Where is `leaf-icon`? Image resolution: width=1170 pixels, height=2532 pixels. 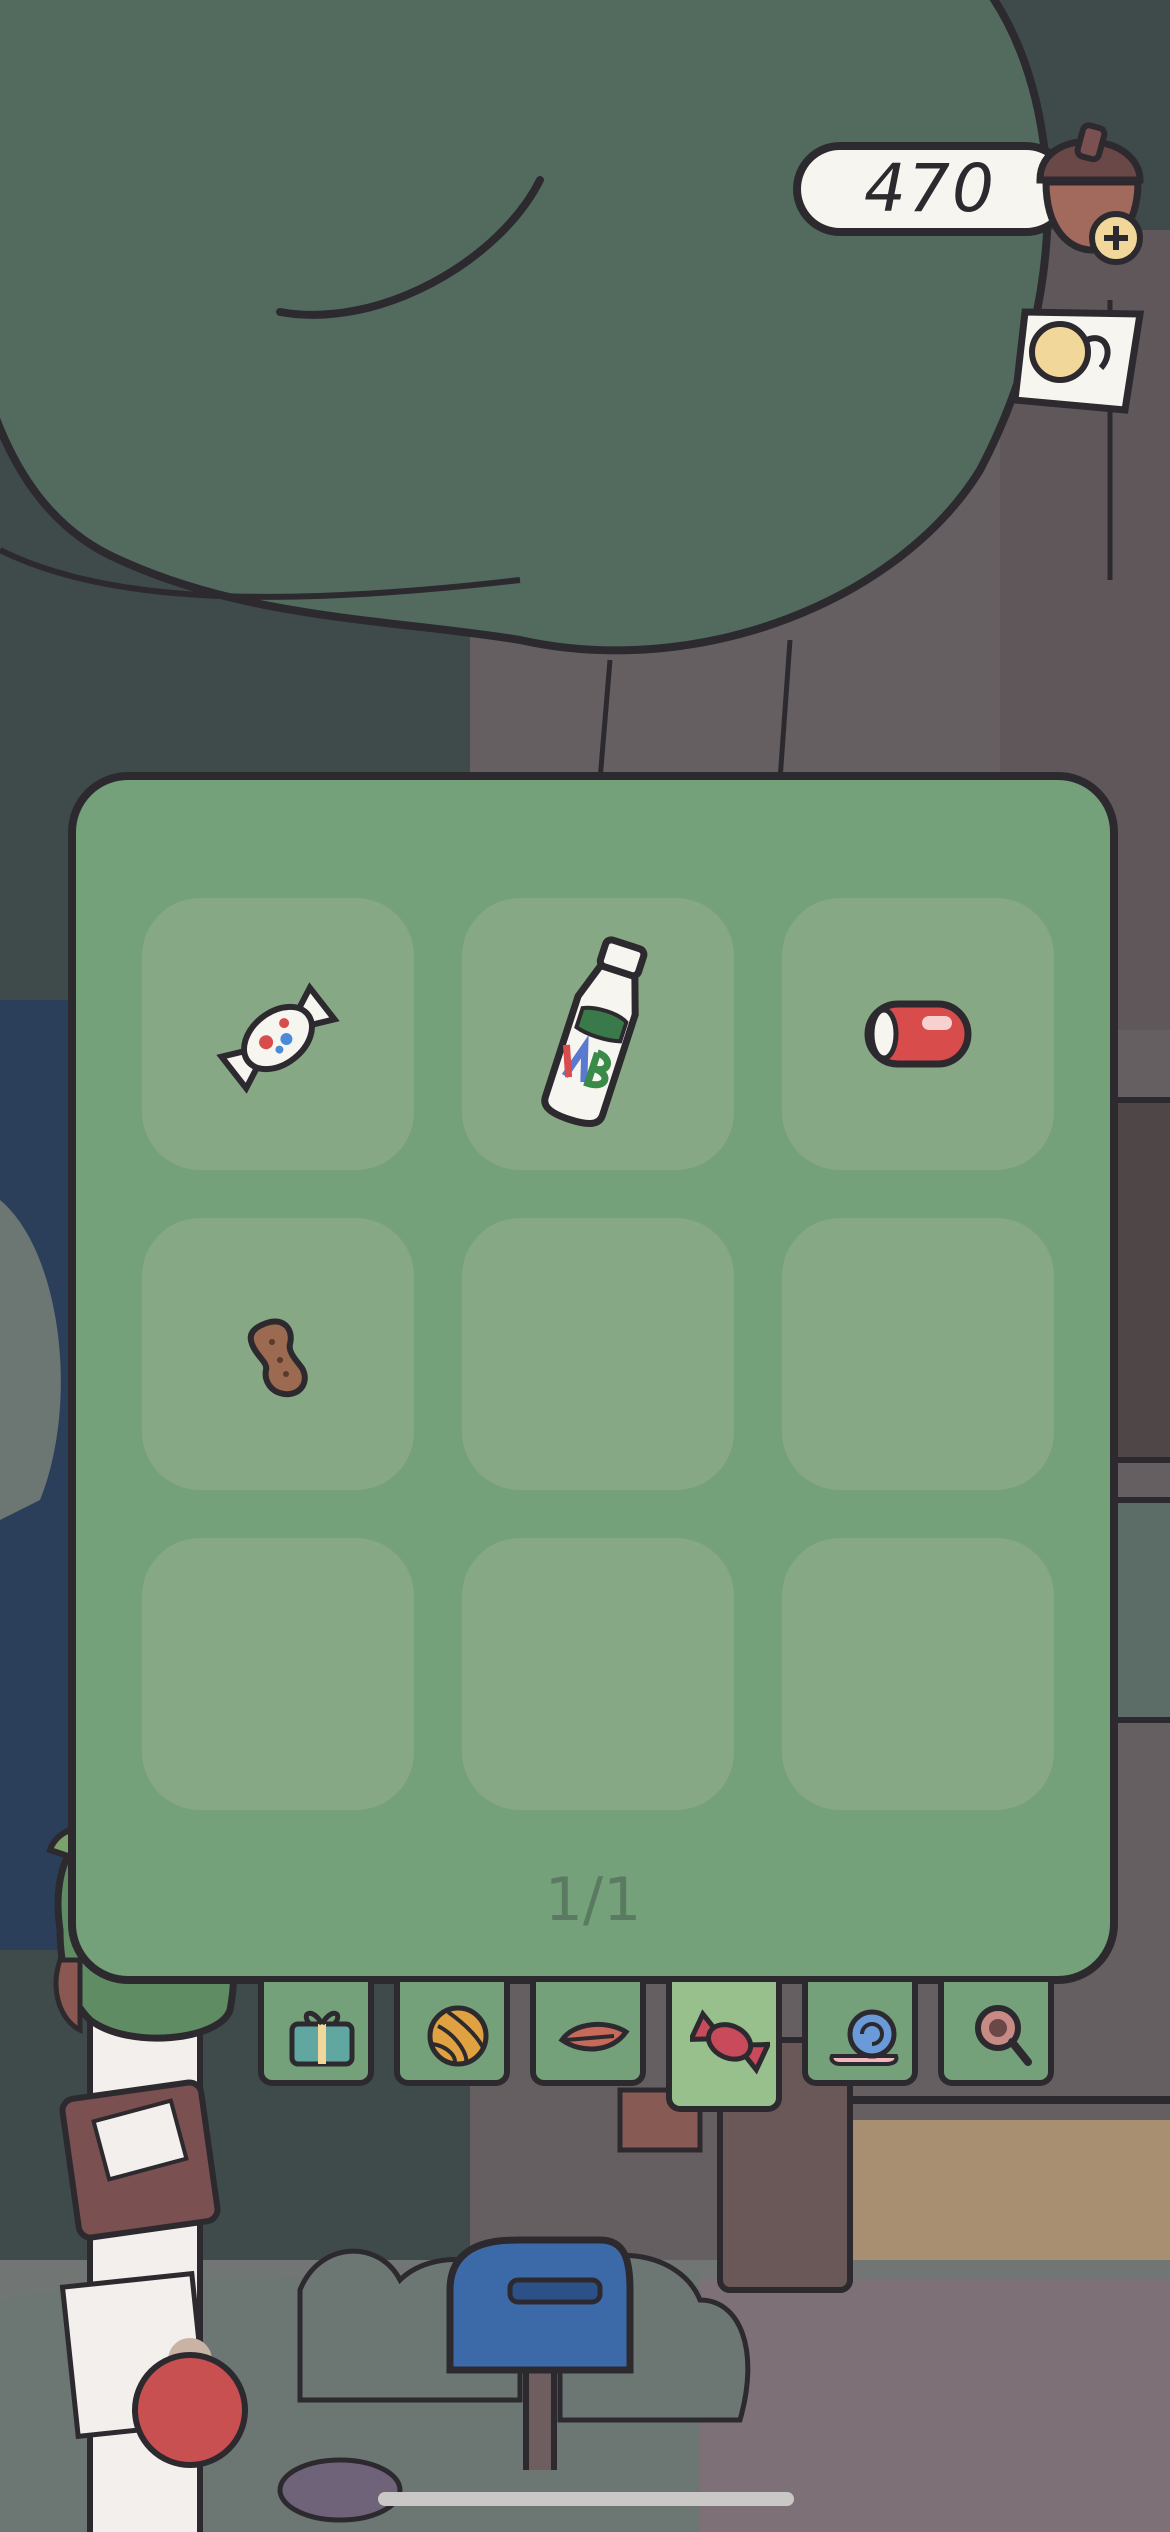 leaf-icon is located at coordinates (594, 2036).